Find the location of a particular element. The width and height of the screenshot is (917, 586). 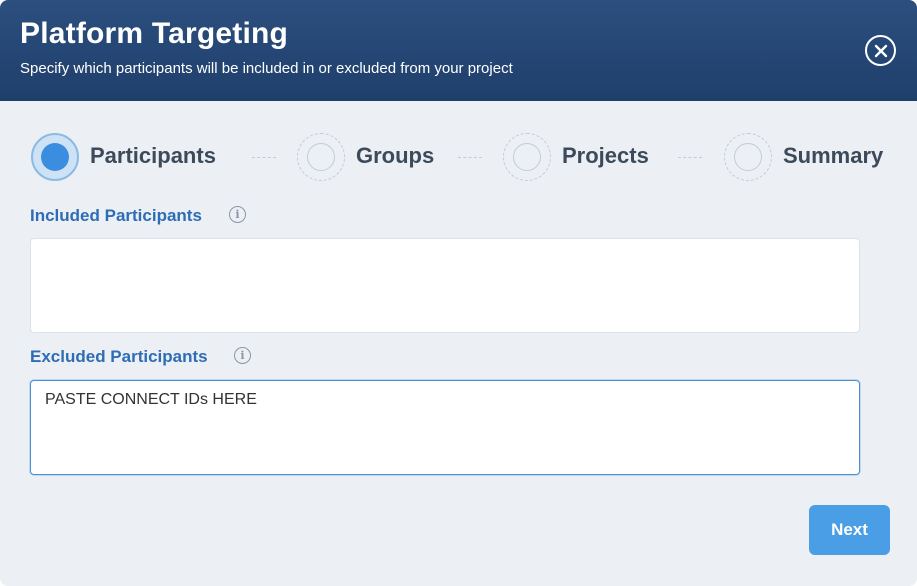

close-icon is located at coordinates (880, 50).